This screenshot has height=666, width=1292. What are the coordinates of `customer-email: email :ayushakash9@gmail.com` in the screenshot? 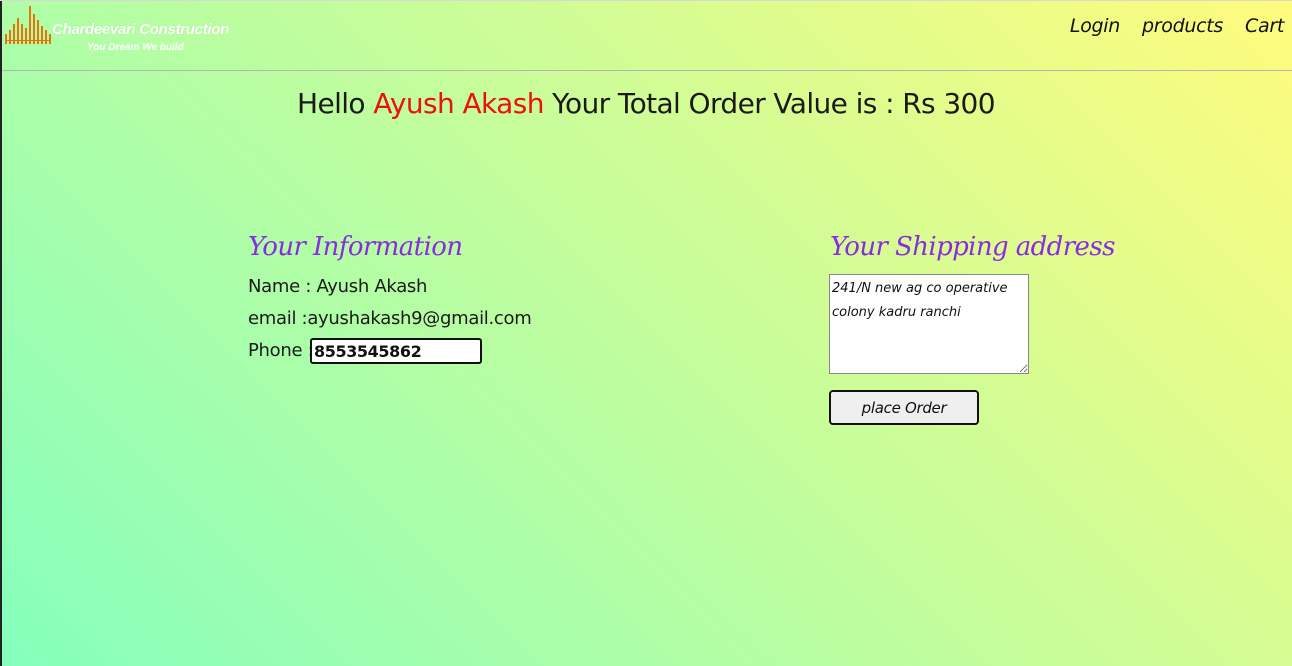 It's located at (390, 318).